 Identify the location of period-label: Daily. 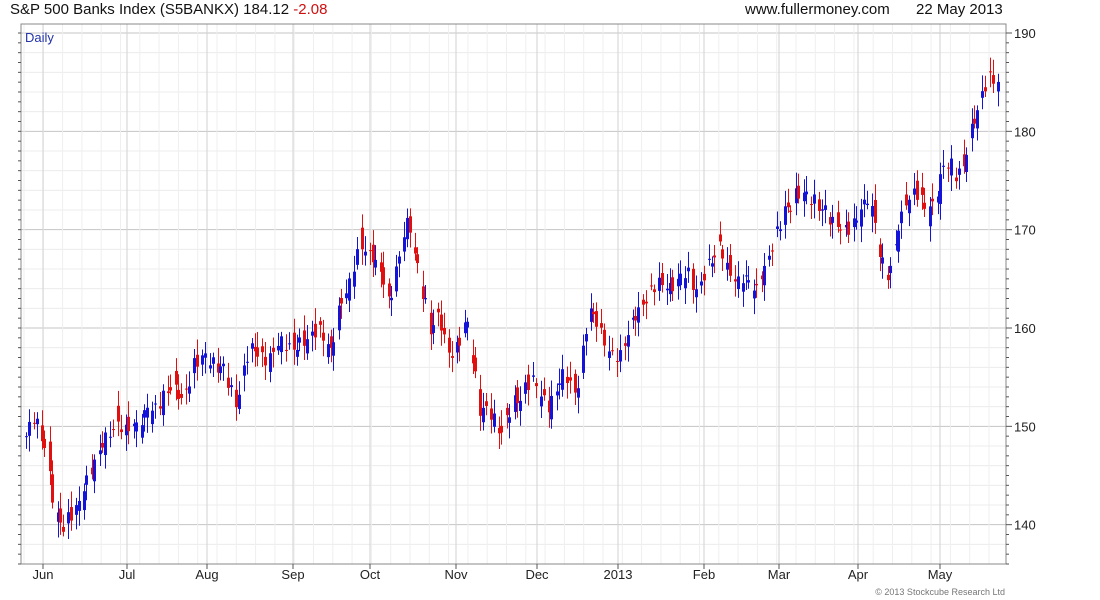
(39, 37).